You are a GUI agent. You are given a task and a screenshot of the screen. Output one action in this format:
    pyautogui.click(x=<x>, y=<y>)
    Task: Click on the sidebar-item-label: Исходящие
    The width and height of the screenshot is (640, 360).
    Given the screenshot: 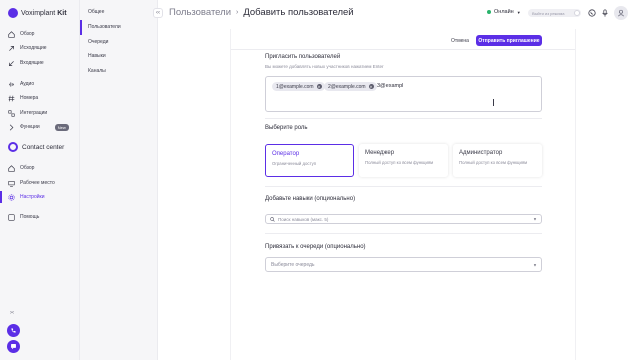 What is the action you would take?
    pyautogui.click(x=33, y=48)
    